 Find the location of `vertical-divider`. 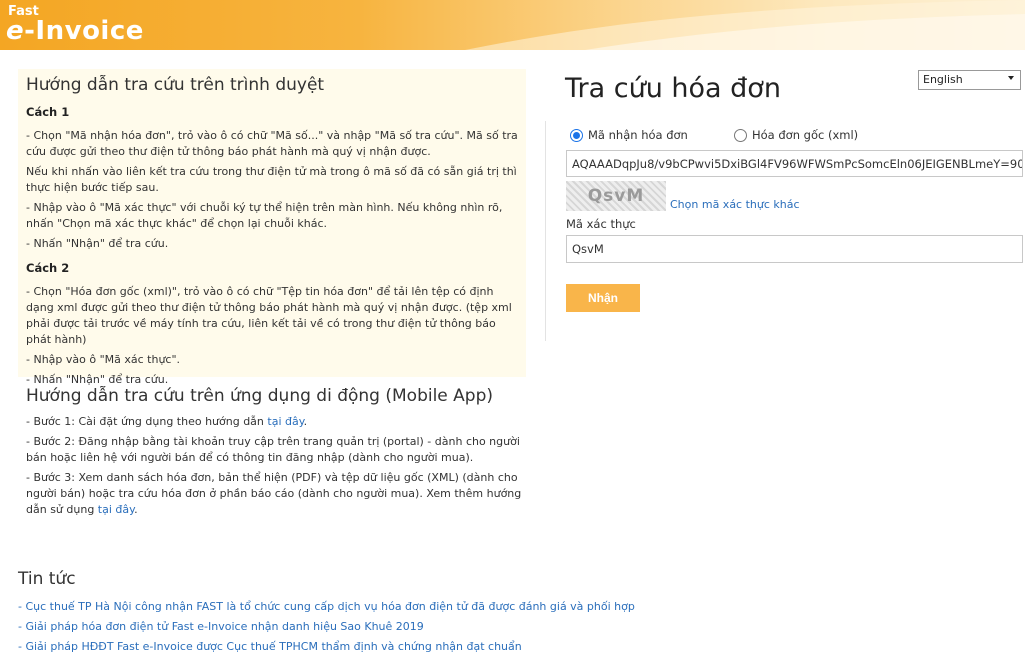

vertical-divider is located at coordinates (545, 231).